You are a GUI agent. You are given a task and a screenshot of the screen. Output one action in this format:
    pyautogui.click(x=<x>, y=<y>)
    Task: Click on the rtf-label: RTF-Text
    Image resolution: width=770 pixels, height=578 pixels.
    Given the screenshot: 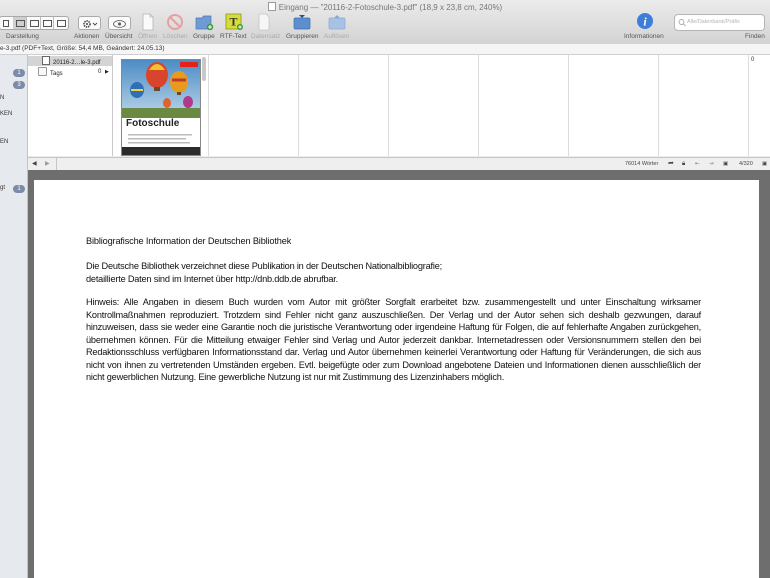 What is the action you would take?
    pyautogui.click(x=233, y=36)
    